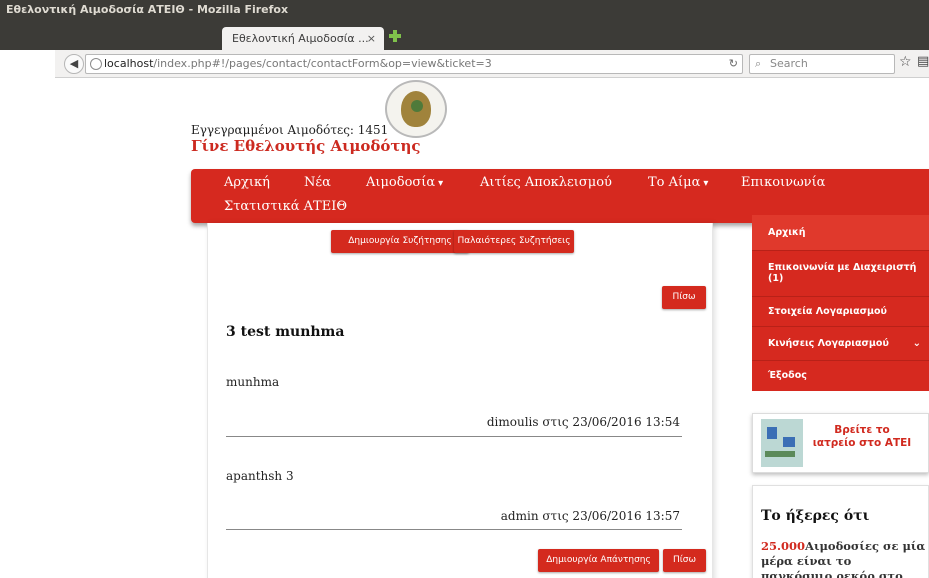  I want to click on become-donor-link: Γίνε Εθελουτής Αιμοδότης, so click(306, 146).